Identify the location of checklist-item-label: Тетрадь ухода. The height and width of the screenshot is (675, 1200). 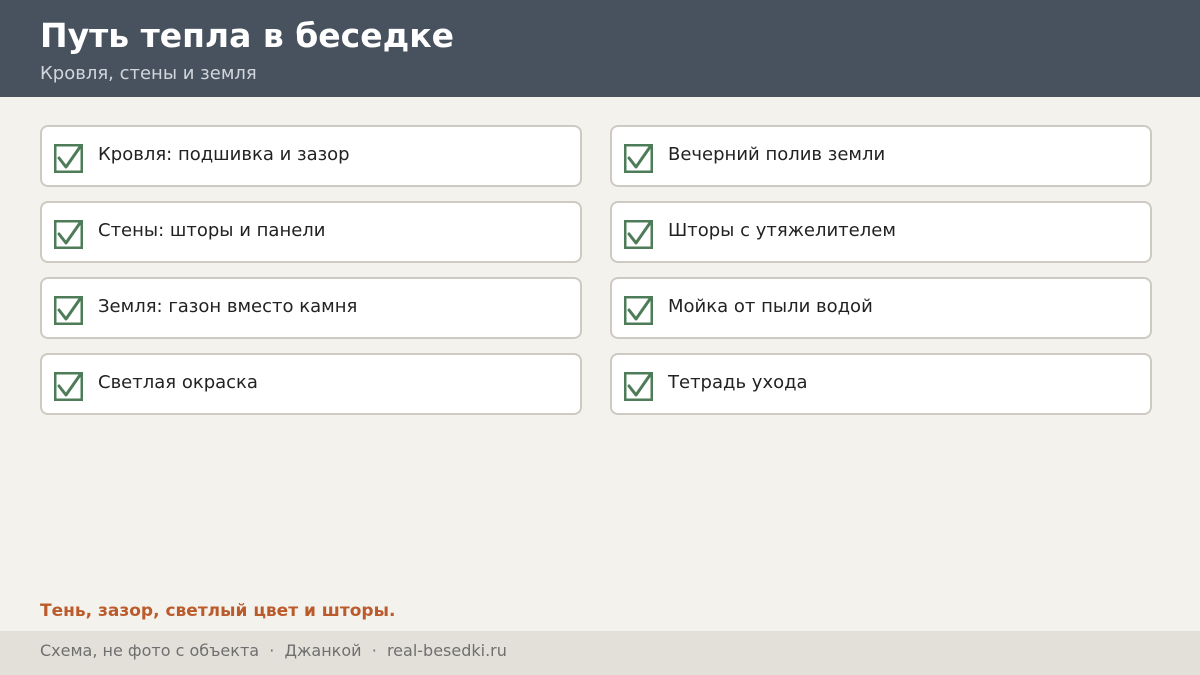
(738, 382).